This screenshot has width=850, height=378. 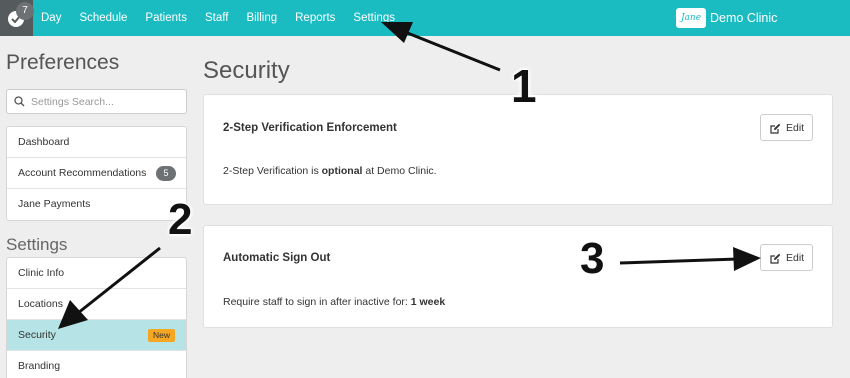 I want to click on sidebar-item-label: Jane Payments, so click(x=54, y=204).